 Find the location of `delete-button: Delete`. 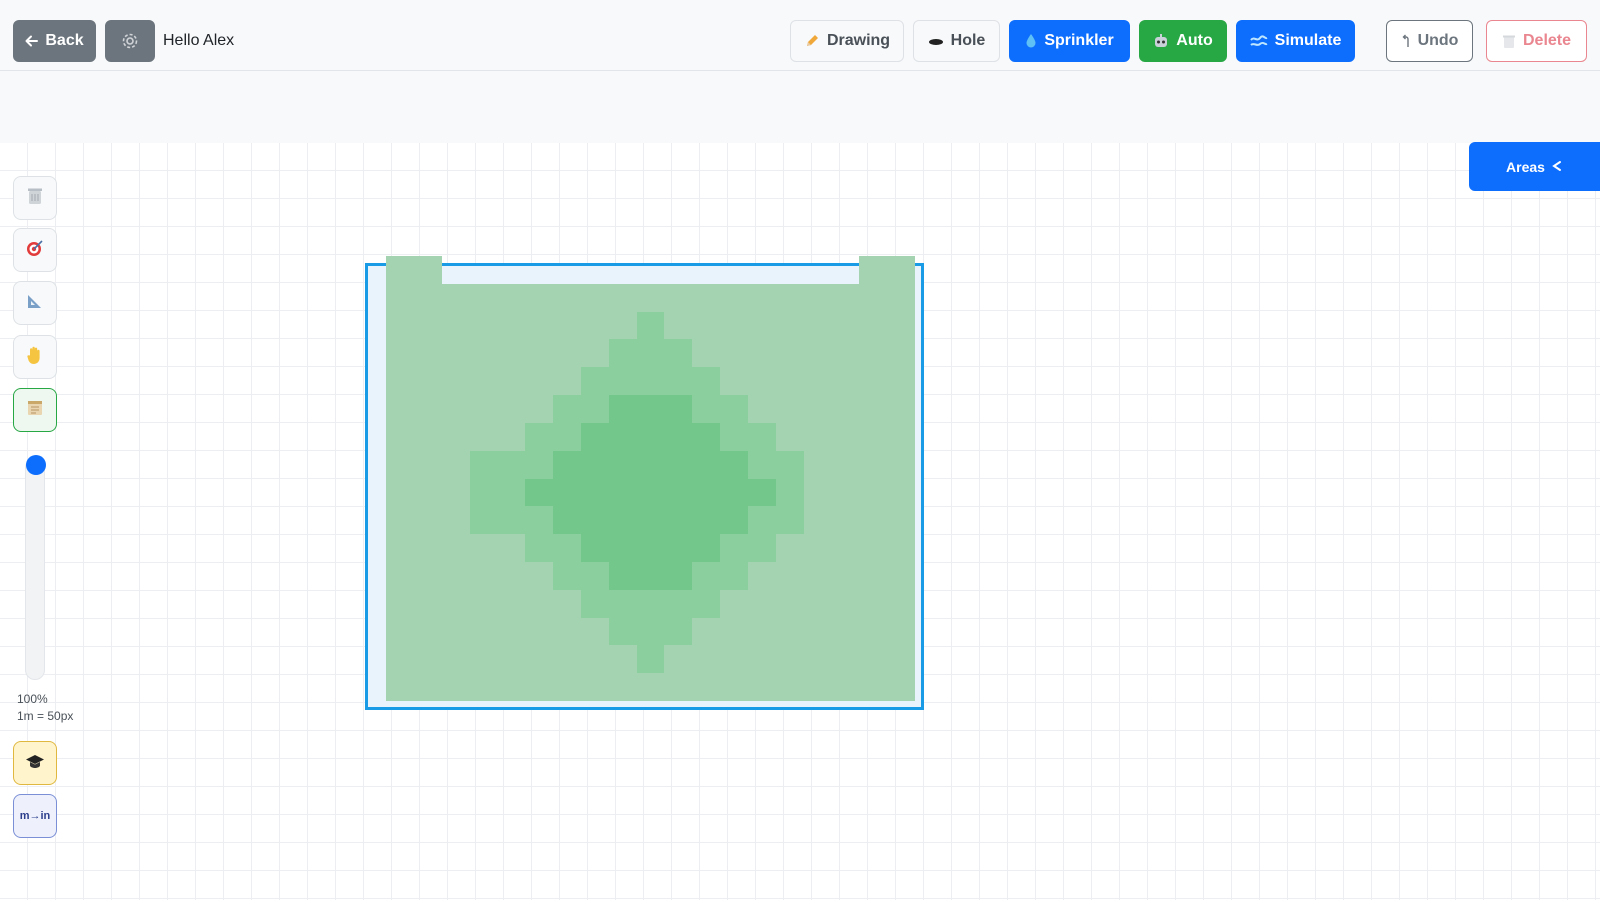

delete-button: Delete is located at coordinates (1536, 41).